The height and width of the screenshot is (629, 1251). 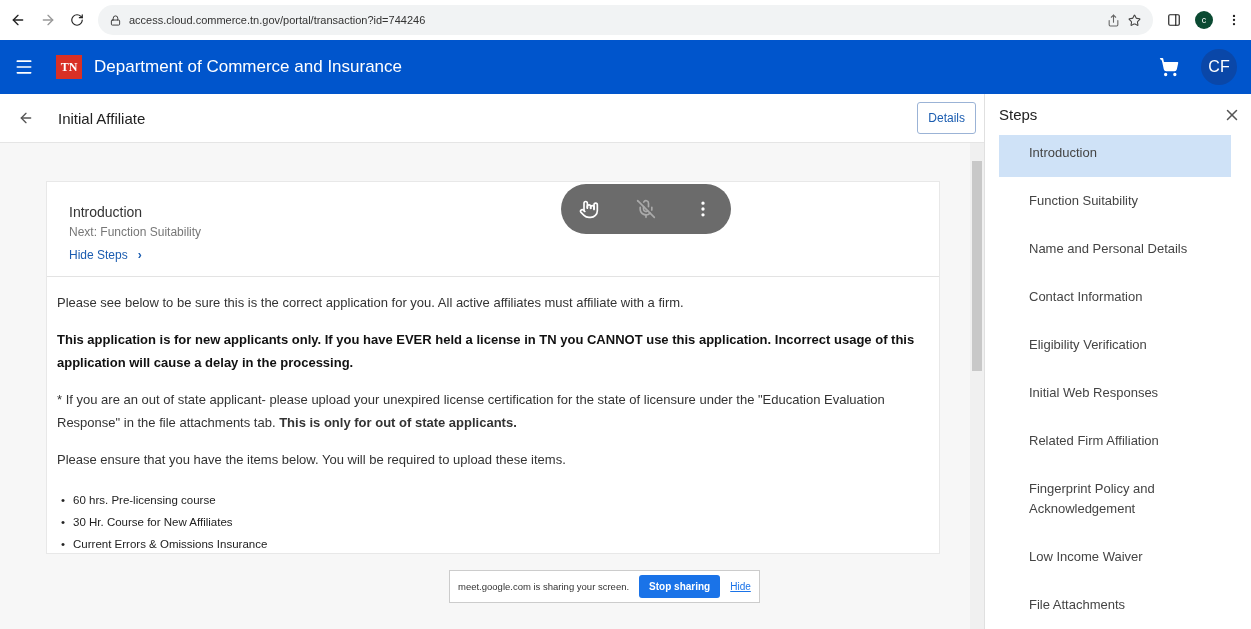 What do you see at coordinates (1169, 67) in the screenshot?
I see `cart-icon` at bounding box center [1169, 67].